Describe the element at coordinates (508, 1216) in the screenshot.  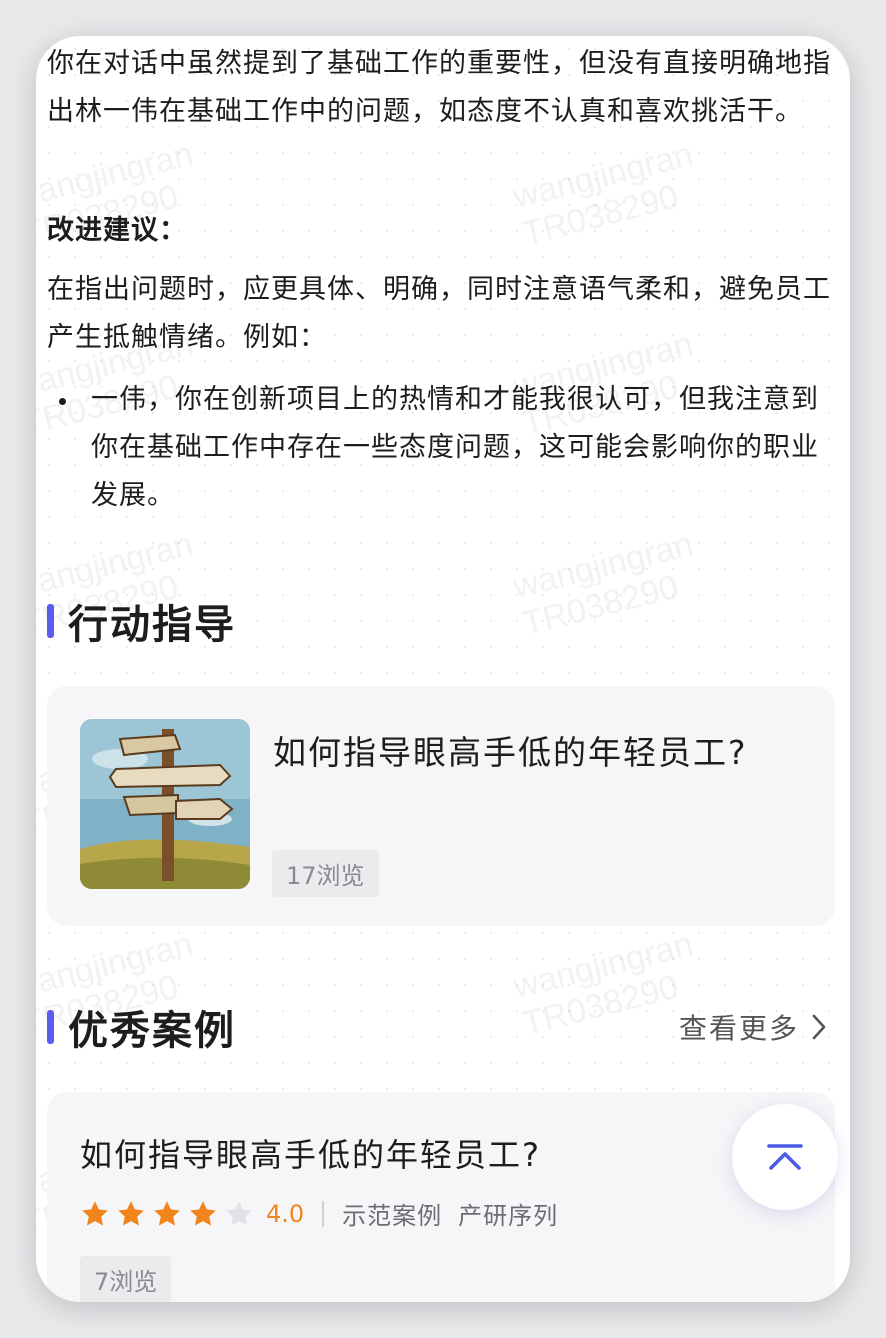
I see `case-tag: 产研序列` at that location.